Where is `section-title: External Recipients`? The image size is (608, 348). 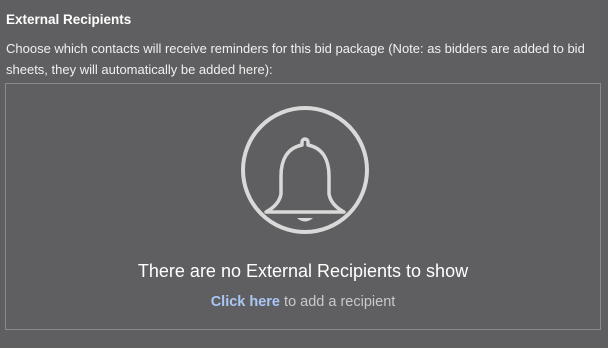
section-title: External Recipients is located at coordinates (69, 19).